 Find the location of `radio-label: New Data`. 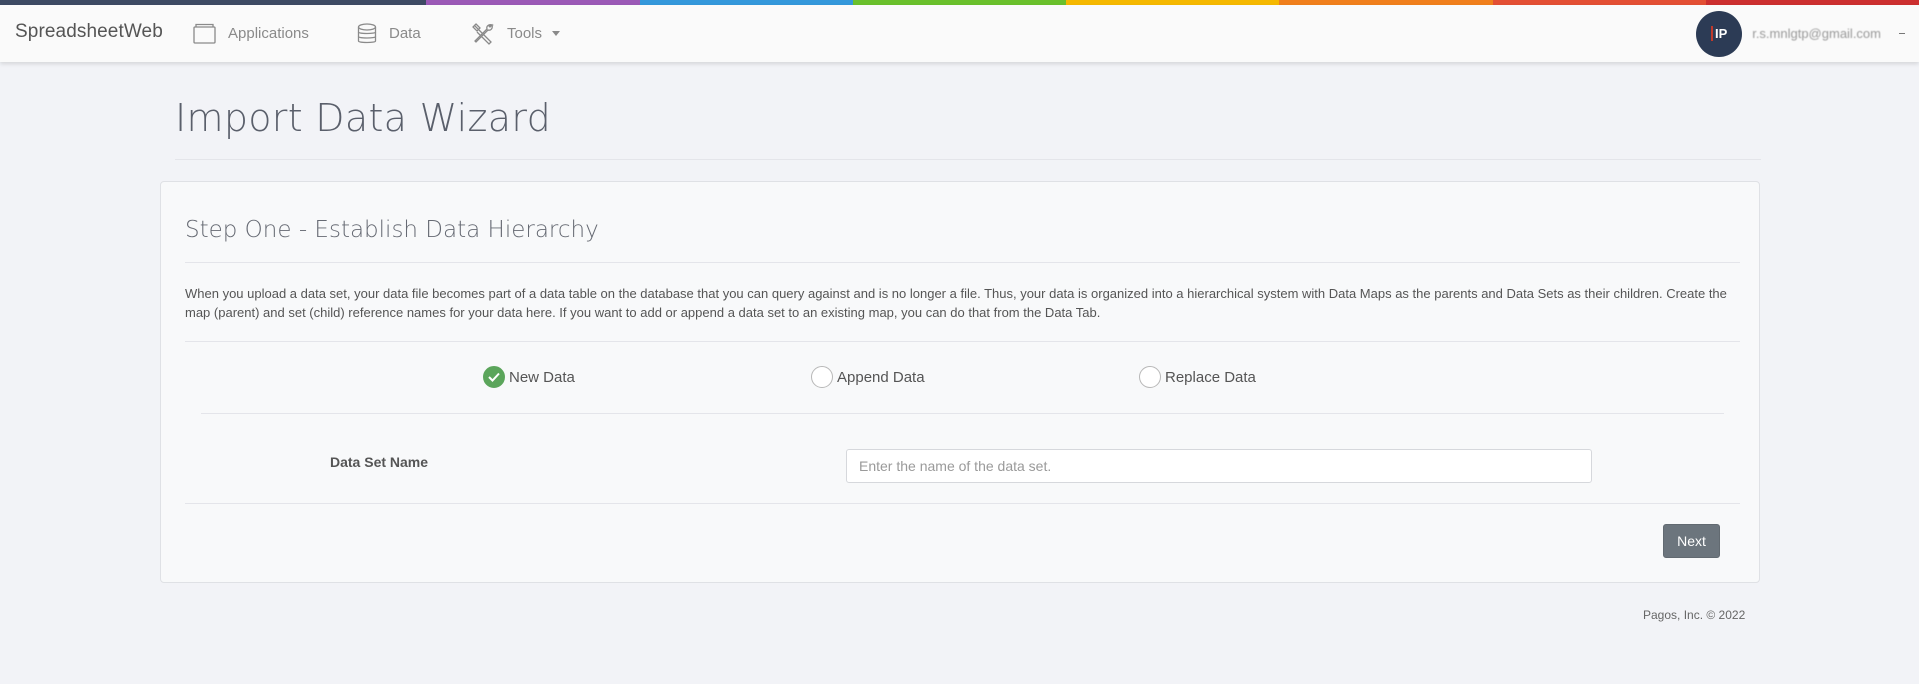

radio-label: New Data is located at coordinates (542, 377).